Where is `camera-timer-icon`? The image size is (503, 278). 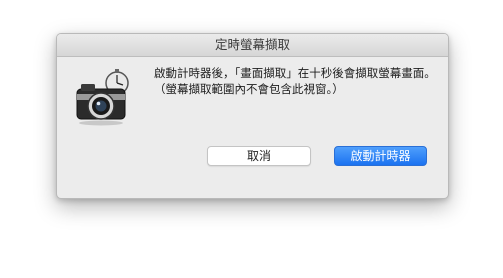 camera-timer-icon is located at coordinates (103, 97).